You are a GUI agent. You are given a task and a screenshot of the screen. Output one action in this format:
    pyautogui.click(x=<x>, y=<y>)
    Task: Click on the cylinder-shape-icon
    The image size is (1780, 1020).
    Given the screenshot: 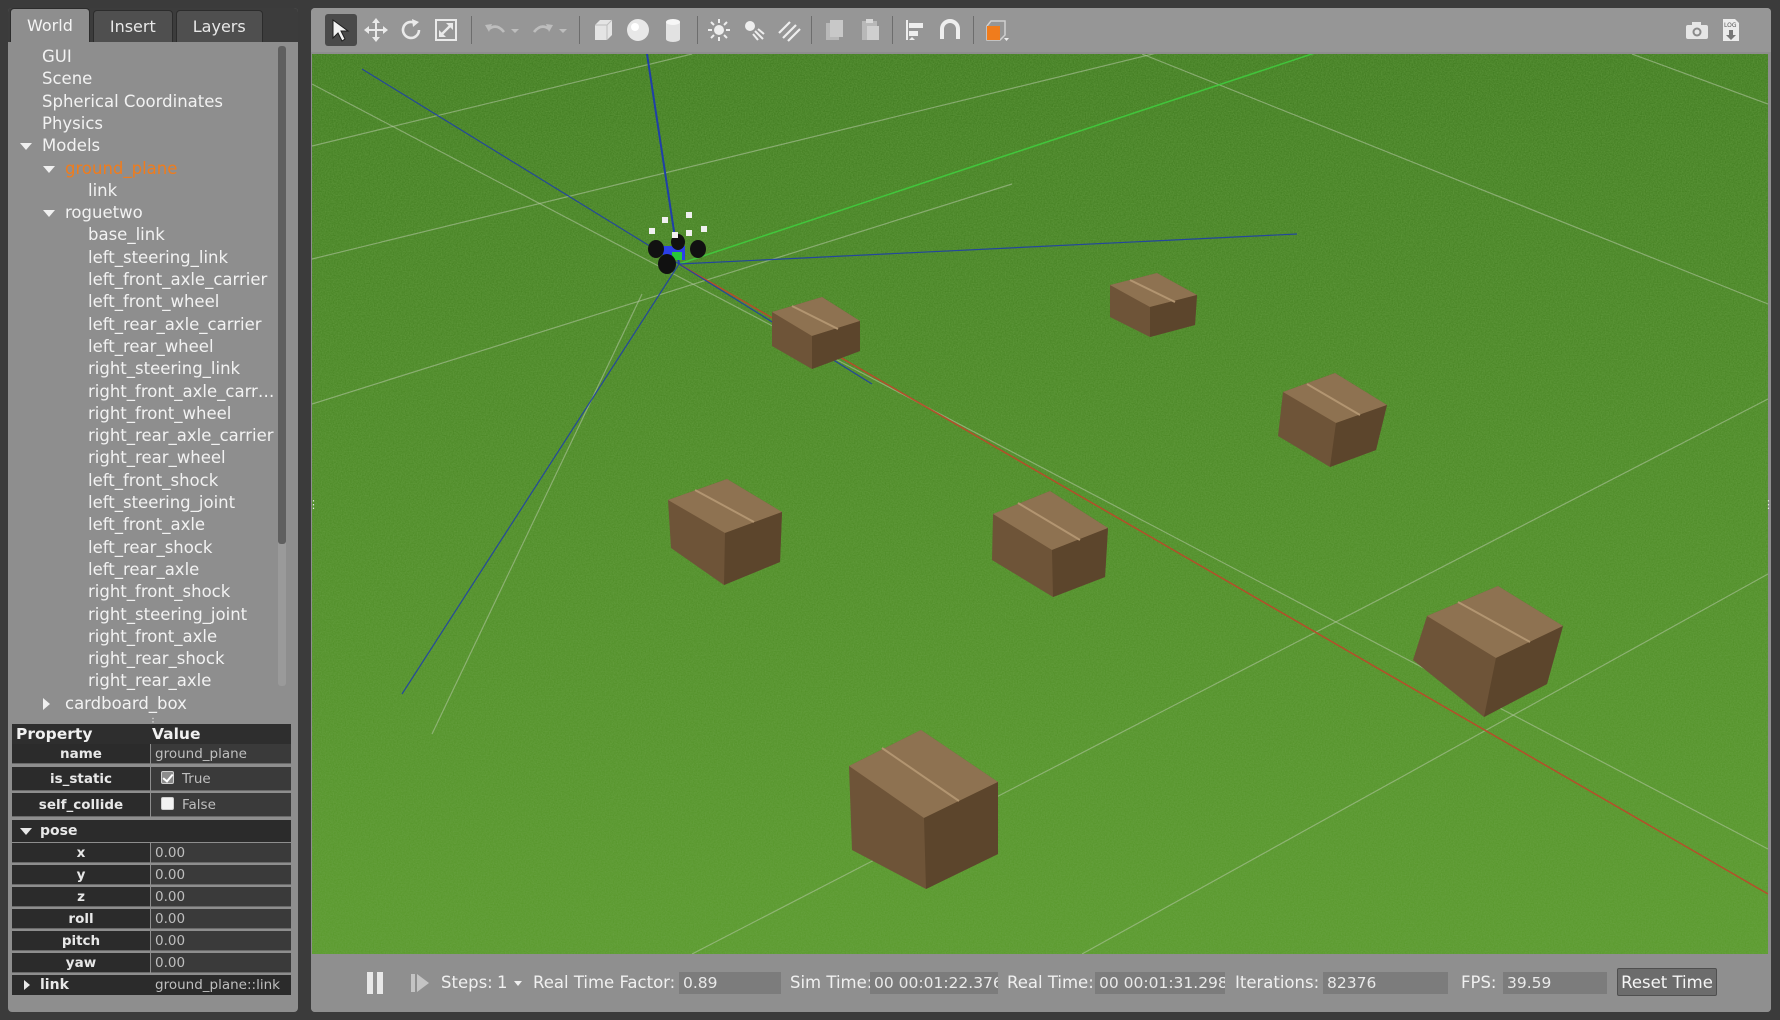 What is the action you would take?
    pyautogui.click(x=673, y=30)
    